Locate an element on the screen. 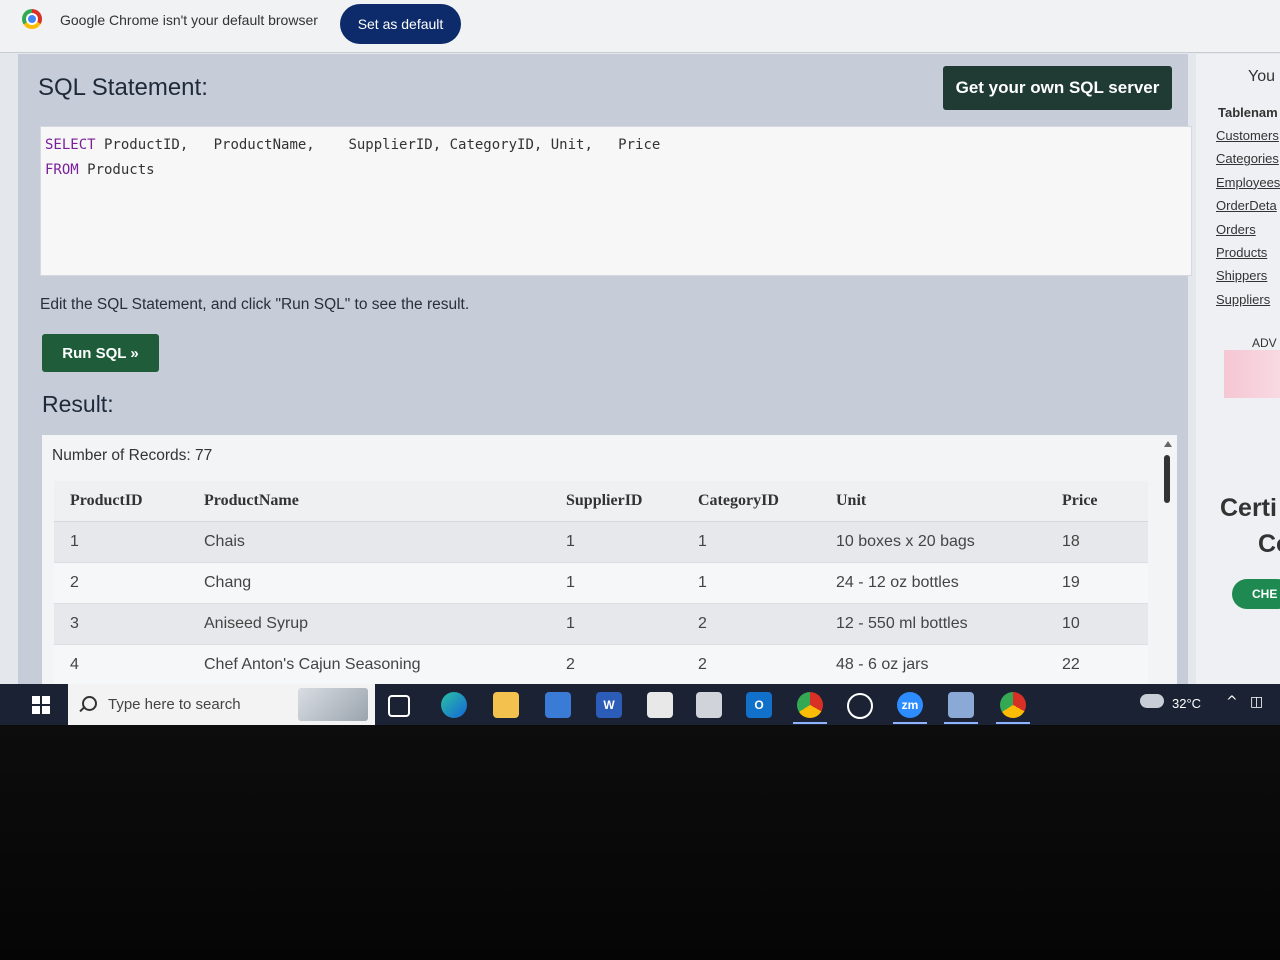 The width and height of the screenshot is (1280, 960). network-app-icon is located at coordinates (961, 705).